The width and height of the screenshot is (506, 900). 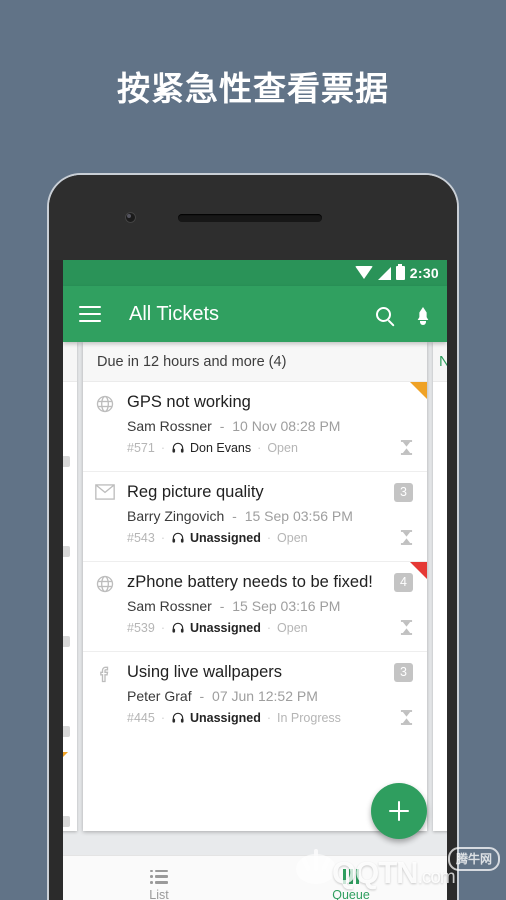 What do you see at coordinates (141, 627) in the screenshot?
I see `ticket-id: #539` at bounding box center [141, 627].